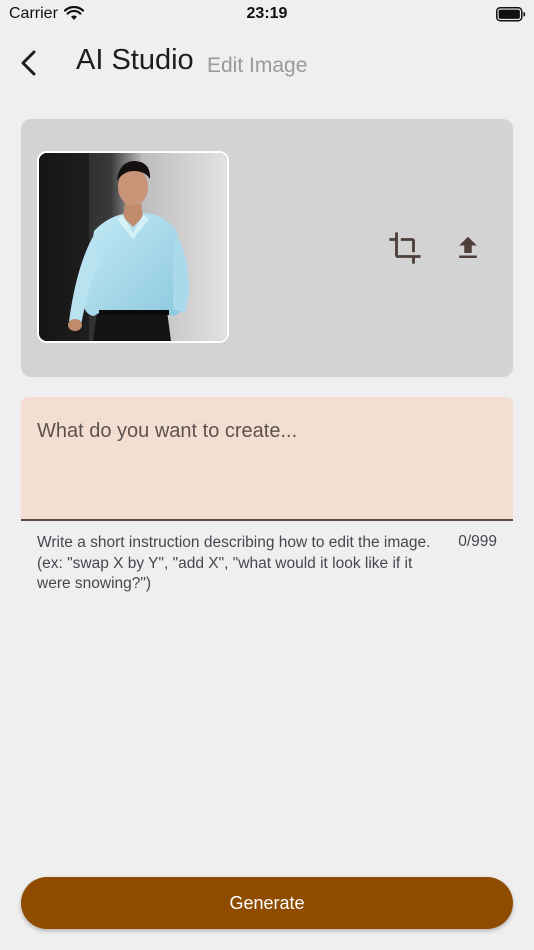 The image size is (534, 950). I want to click on battery-icon, so click(511, 17).